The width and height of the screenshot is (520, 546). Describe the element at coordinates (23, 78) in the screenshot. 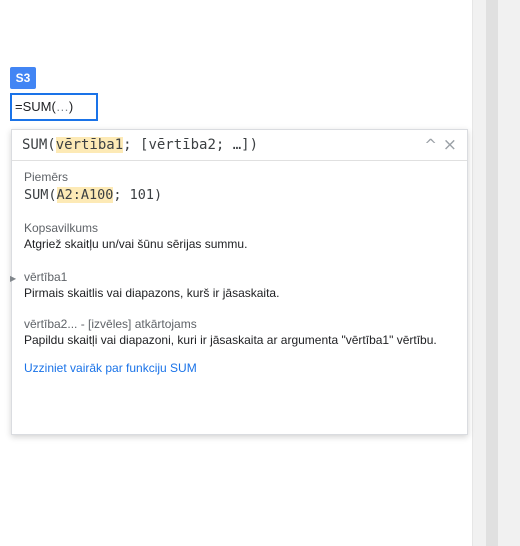

I see `cell-reference-badge: S3` at that location.